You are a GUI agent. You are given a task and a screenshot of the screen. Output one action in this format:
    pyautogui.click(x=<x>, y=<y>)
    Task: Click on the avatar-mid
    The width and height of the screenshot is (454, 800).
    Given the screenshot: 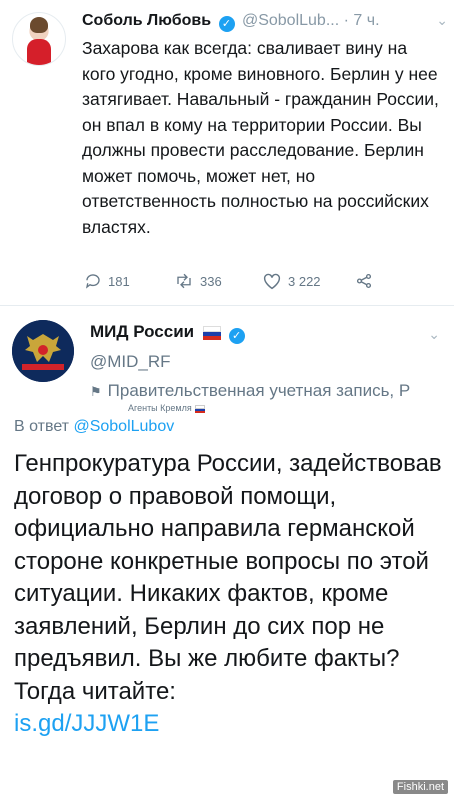 What is the action you would take?
    pyautogui.click(x=43, y=351)
    